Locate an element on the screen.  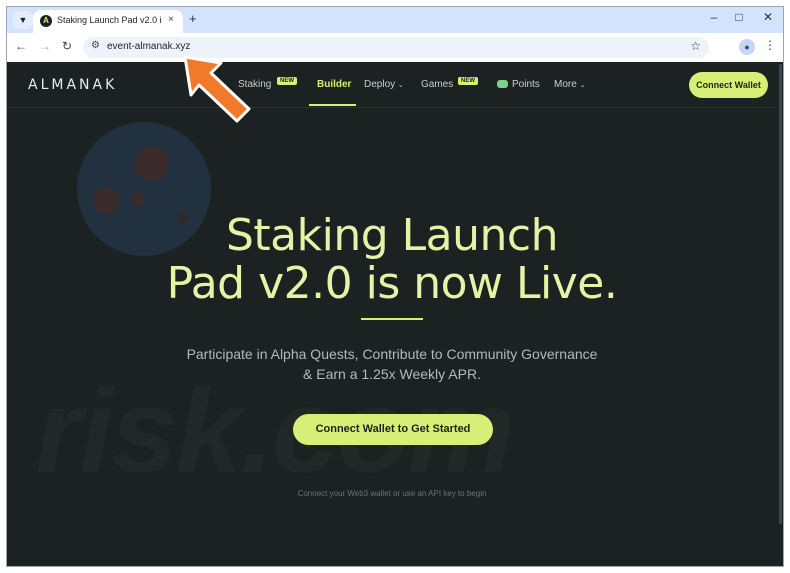
reload-icon: ↻ is located at coordinates (67, 46).